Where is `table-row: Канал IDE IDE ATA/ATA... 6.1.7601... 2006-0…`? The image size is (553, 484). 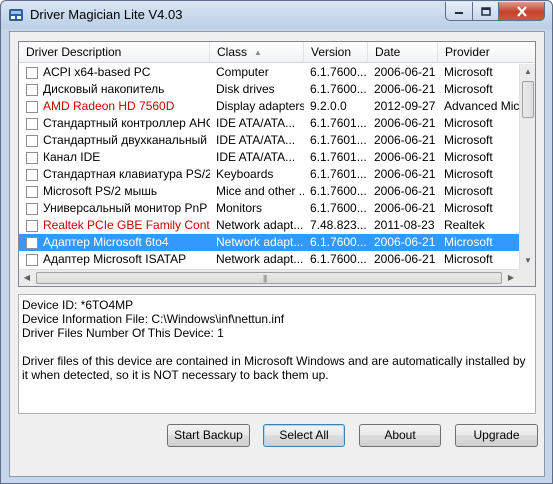 table-row: Канал IDE IDE ATA/ATA... 6.1.7601... 2006-0… is located at coordinates (269, 157).